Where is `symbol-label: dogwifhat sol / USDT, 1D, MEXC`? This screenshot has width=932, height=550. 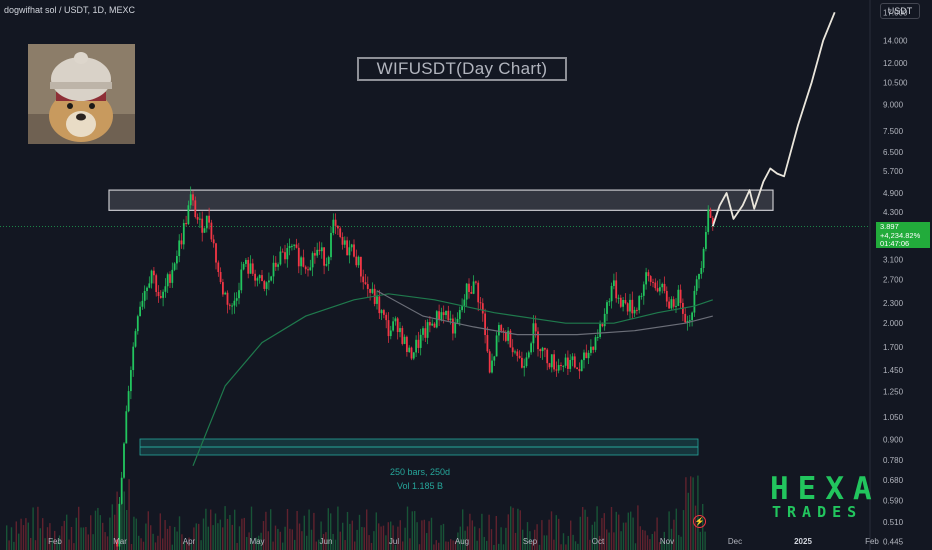
symbol-label: dogwifhat sol / USDT, 1D, MEXC is located at coordinates (69, 10).